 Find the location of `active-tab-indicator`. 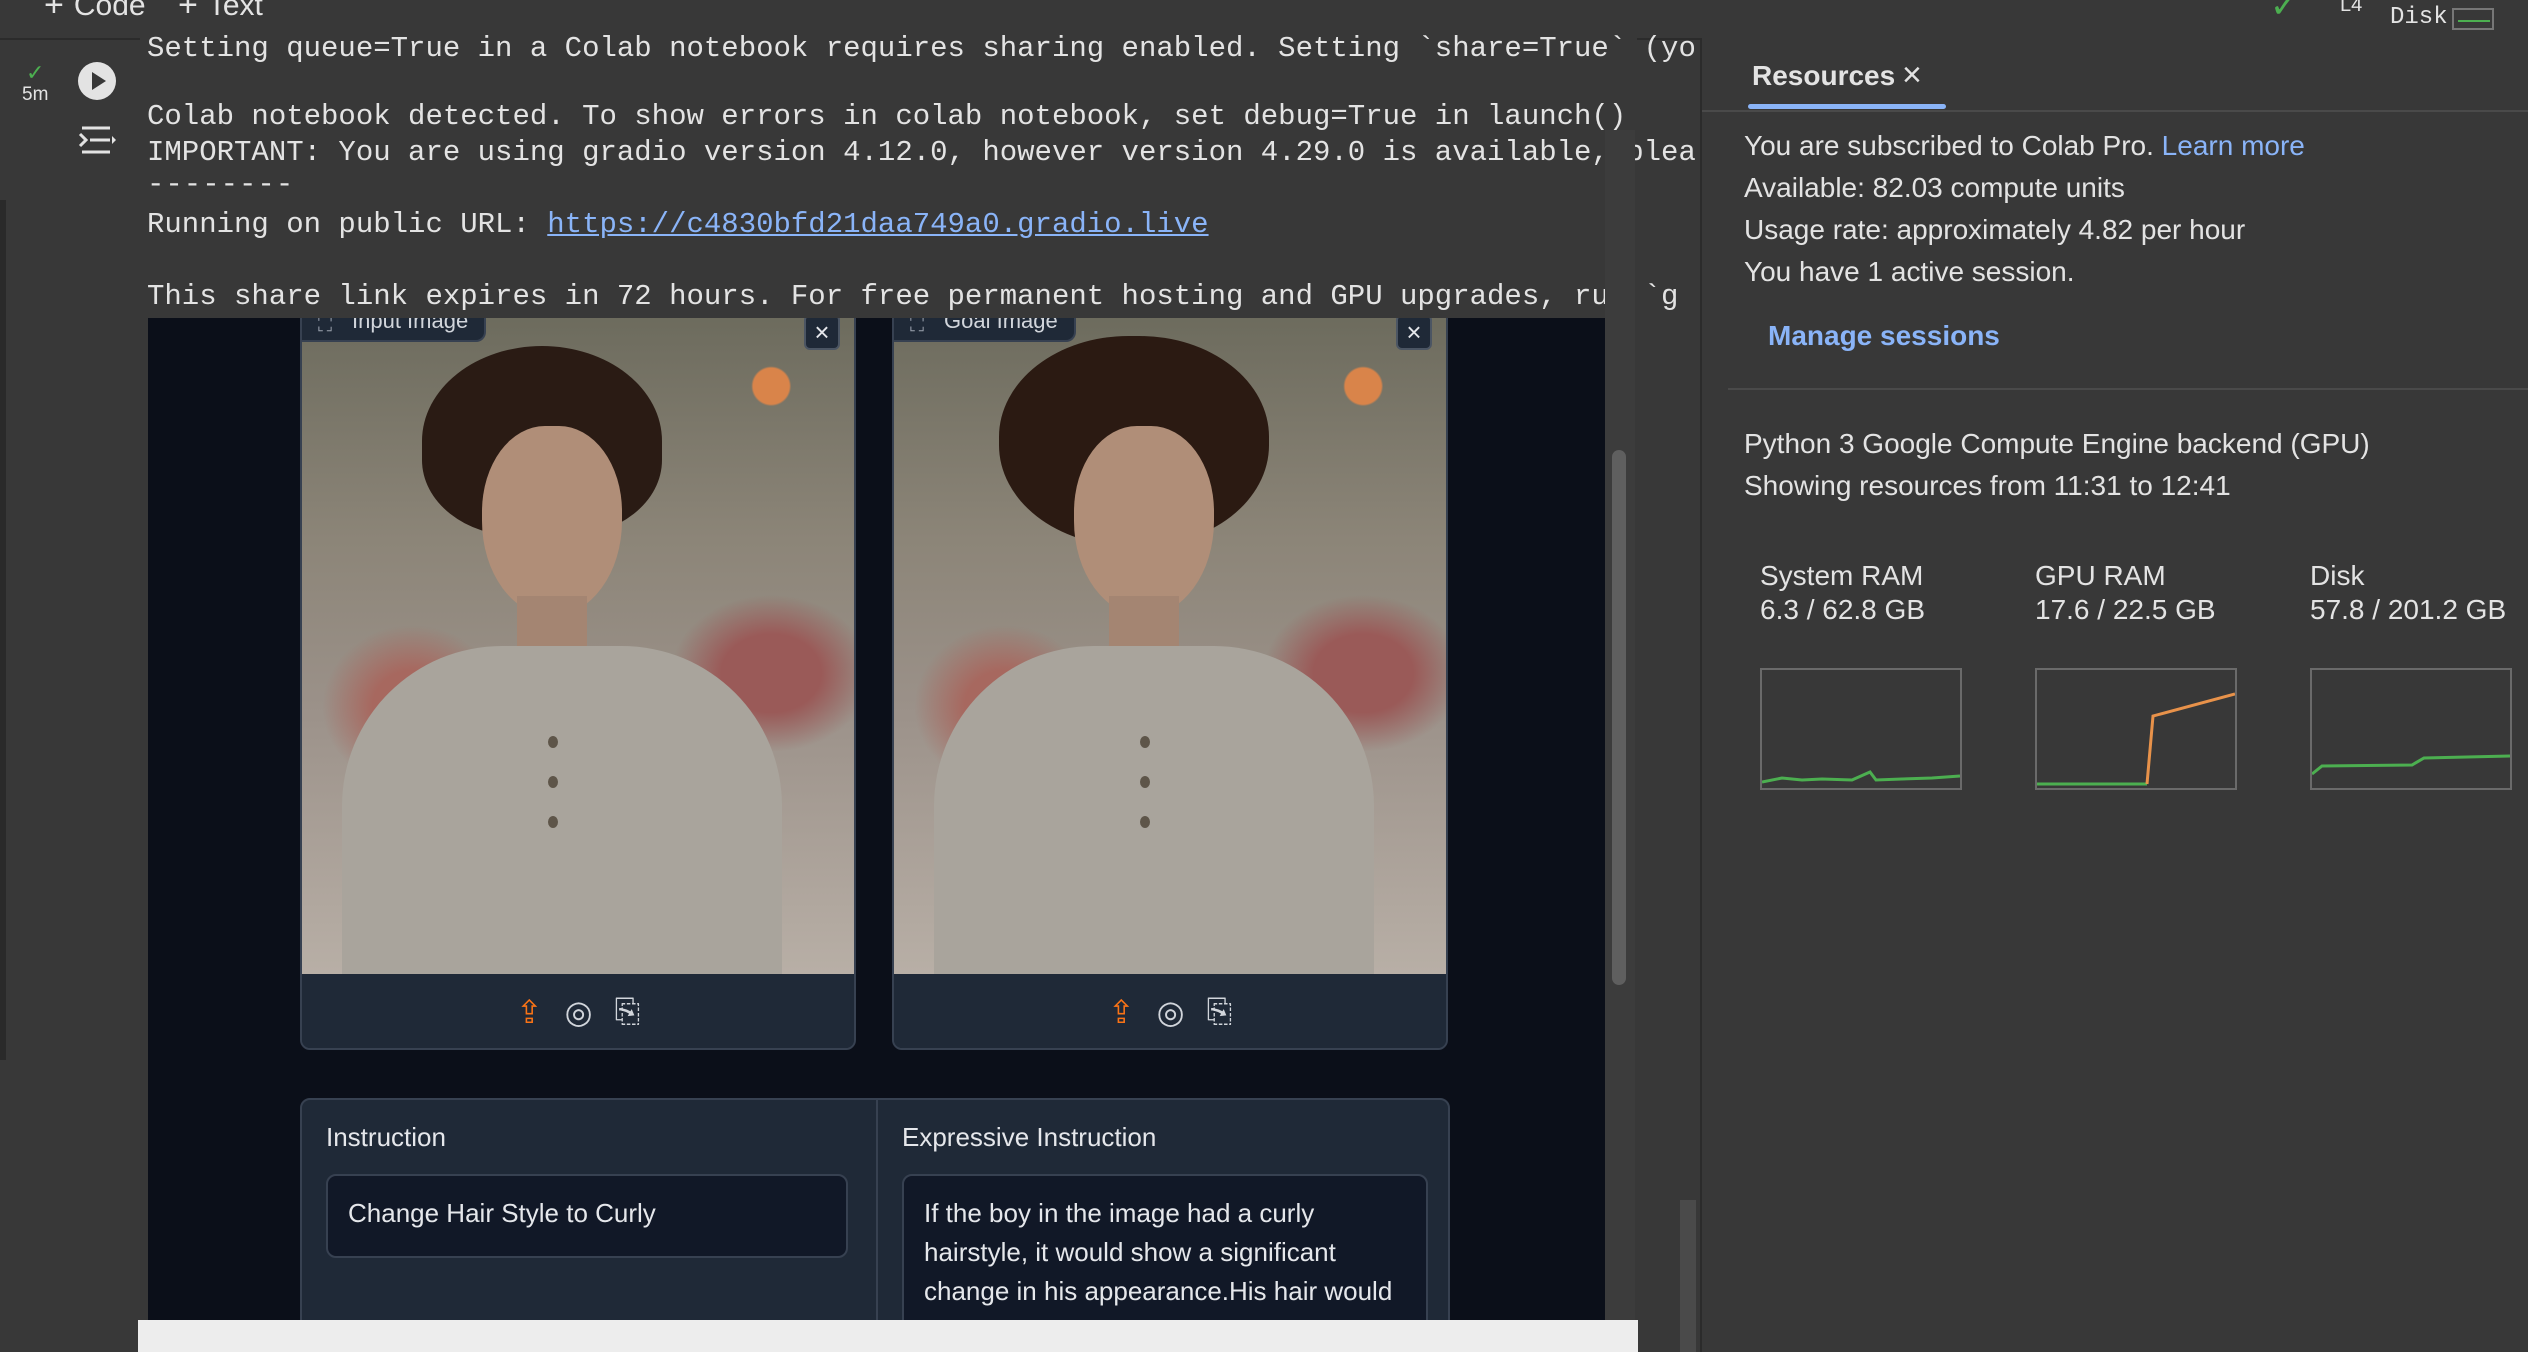

active-tab-indicator is located at coordinates (1847, 106).